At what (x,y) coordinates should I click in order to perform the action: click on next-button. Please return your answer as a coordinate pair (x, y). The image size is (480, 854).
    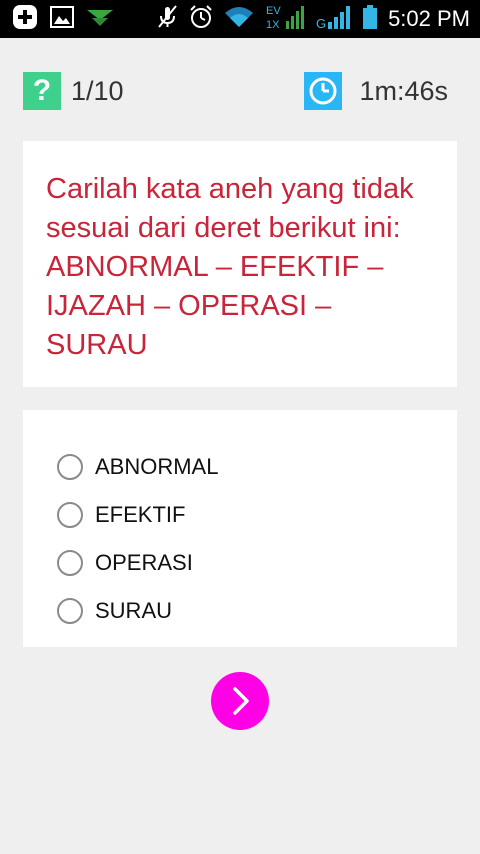
    Looking at the image, I should click on (240, 701).